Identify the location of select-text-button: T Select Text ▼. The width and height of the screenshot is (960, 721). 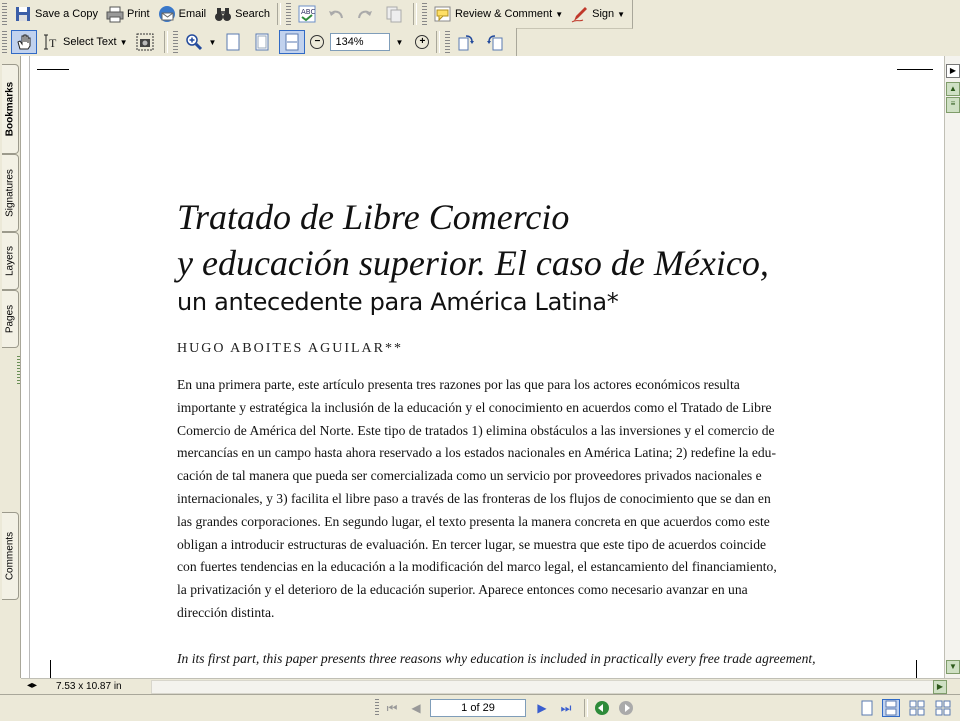
(85, 42).